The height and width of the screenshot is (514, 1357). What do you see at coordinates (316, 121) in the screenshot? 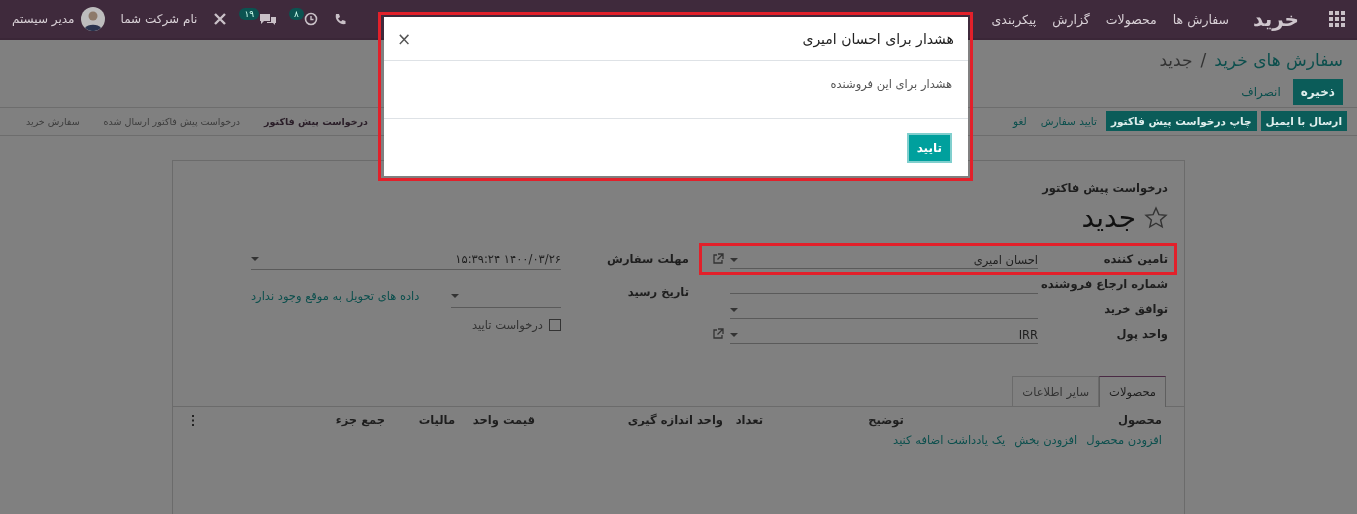
I see `status-stage: درخواست پیش فاکتور` at bounding box center [316, 121].